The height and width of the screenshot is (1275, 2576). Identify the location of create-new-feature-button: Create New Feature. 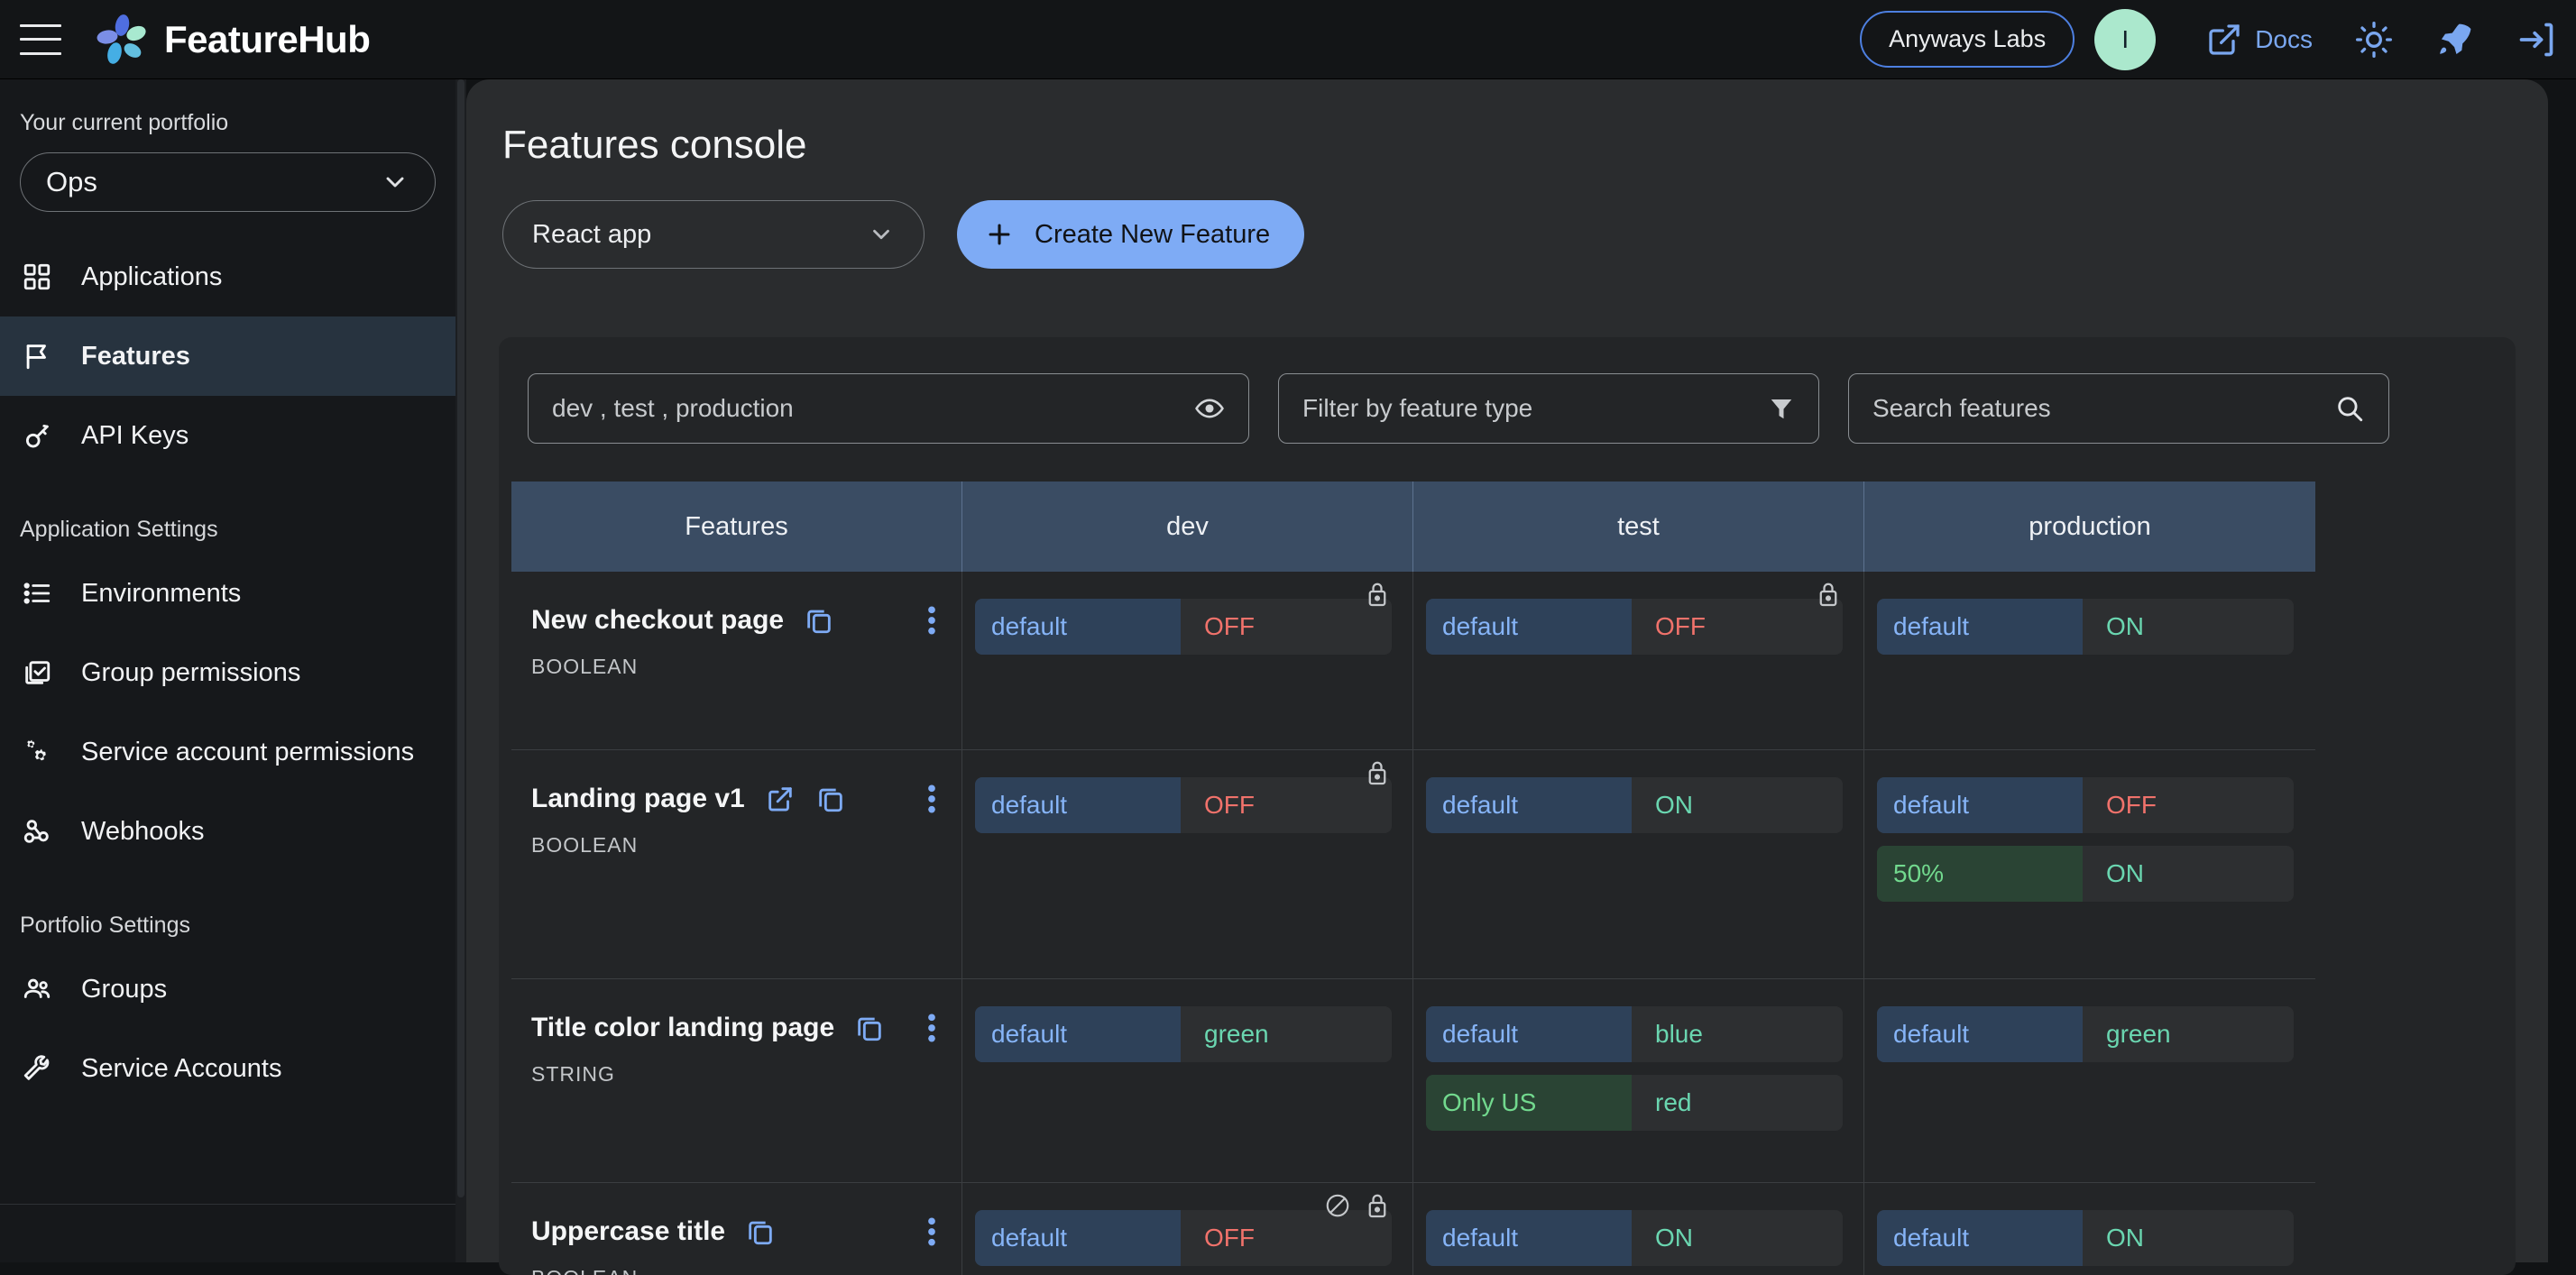
(1131, 234).